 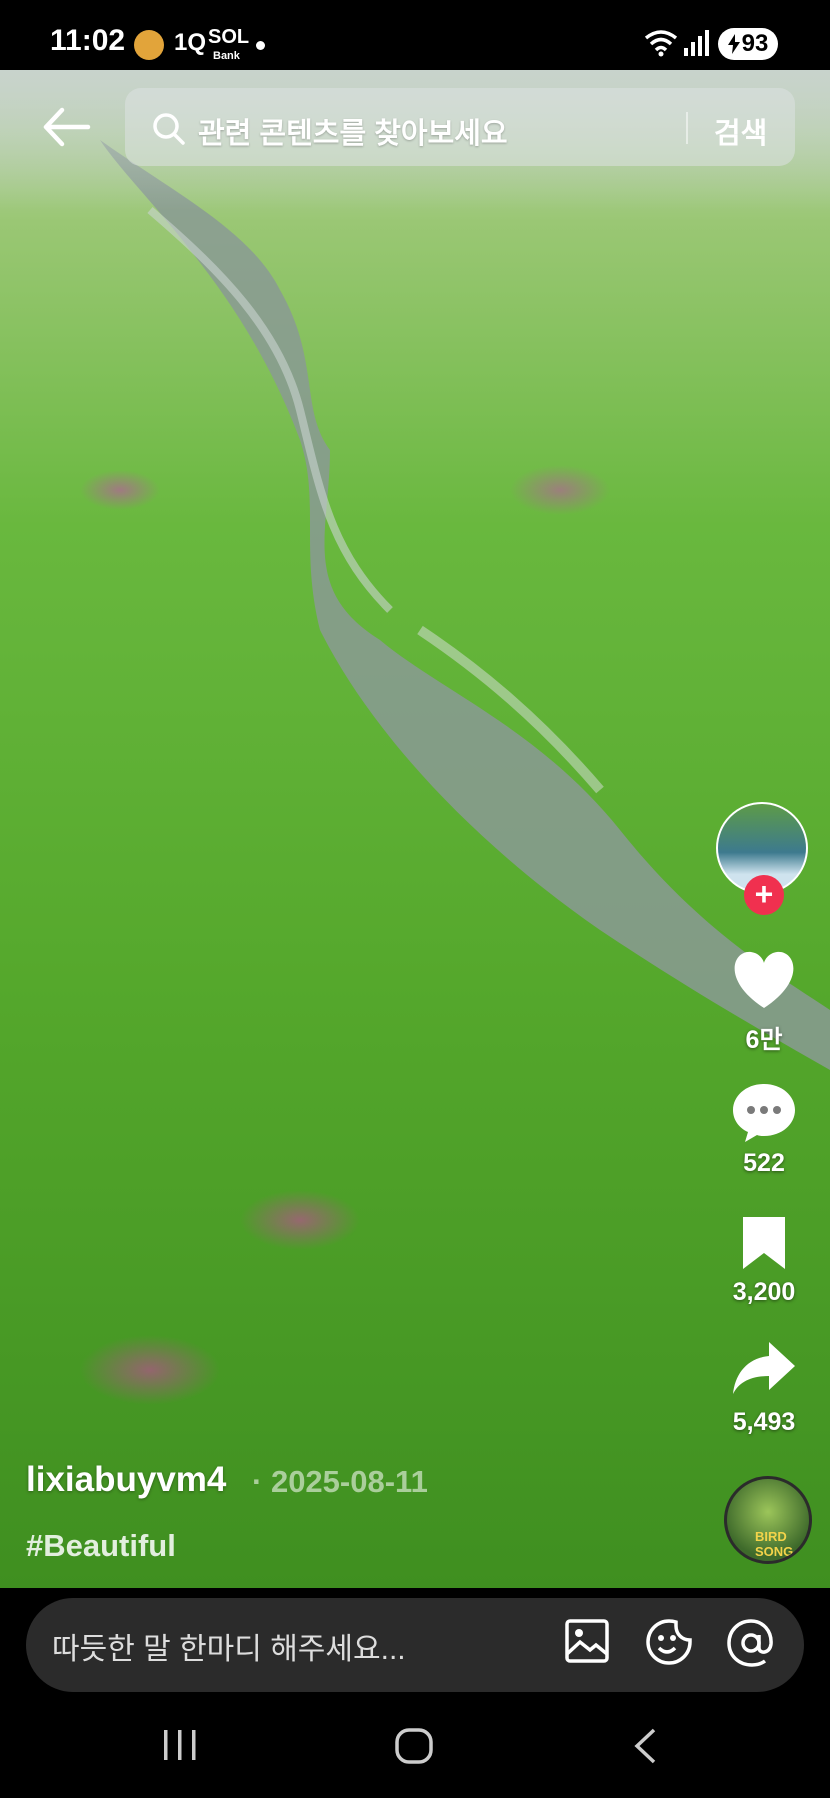 I want to click on back-arrow-icon, so click(x=66, y=127).